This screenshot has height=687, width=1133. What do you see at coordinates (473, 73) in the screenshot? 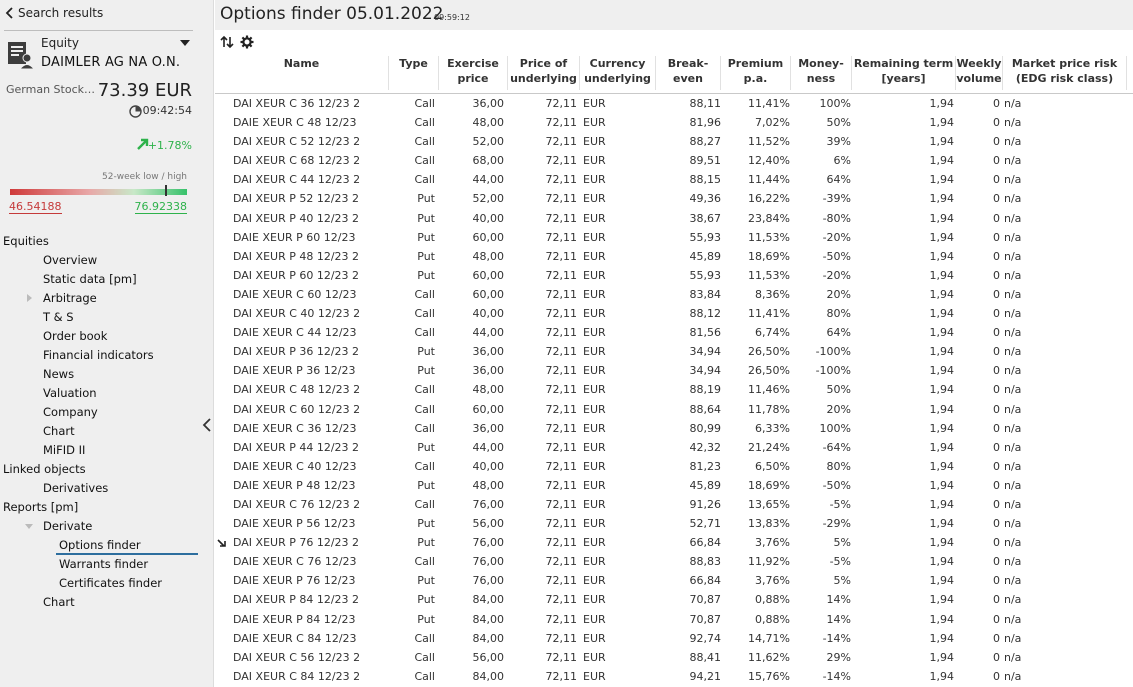
I see `column-header-exercise: Exercise price` at bounding box center [473, 73].